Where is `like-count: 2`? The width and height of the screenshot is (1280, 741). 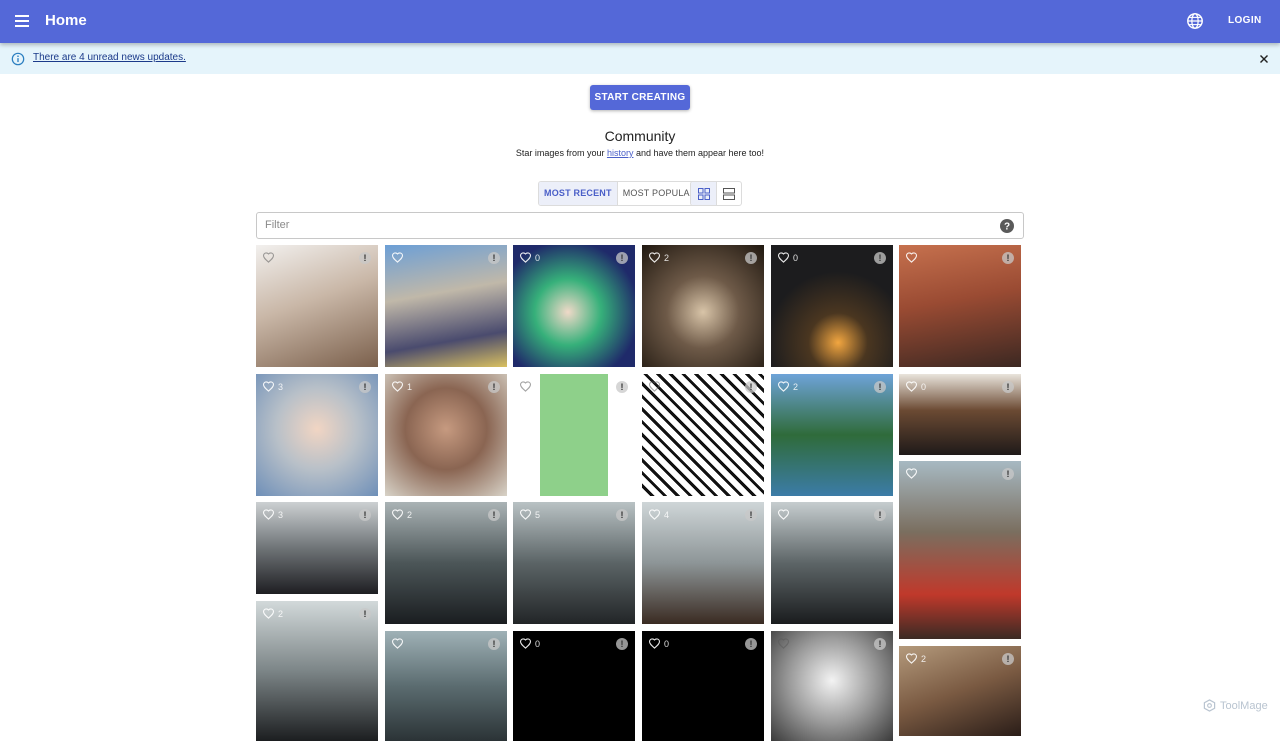
like-count: 2 is located at coordinates (410, 514).